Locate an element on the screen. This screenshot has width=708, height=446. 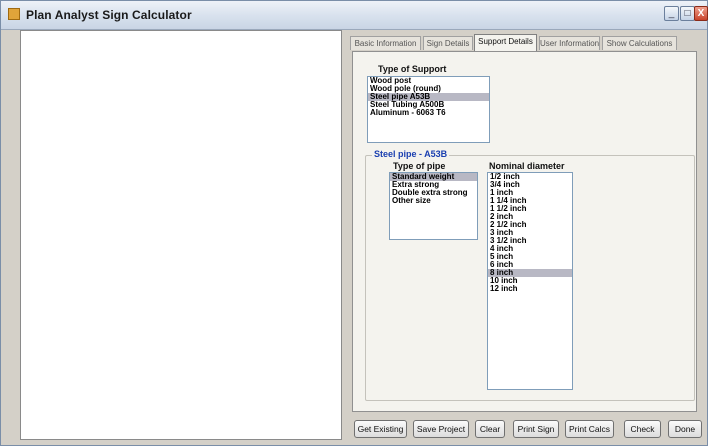
support-type-label: Type of Support is located at coordinates (412, 69).